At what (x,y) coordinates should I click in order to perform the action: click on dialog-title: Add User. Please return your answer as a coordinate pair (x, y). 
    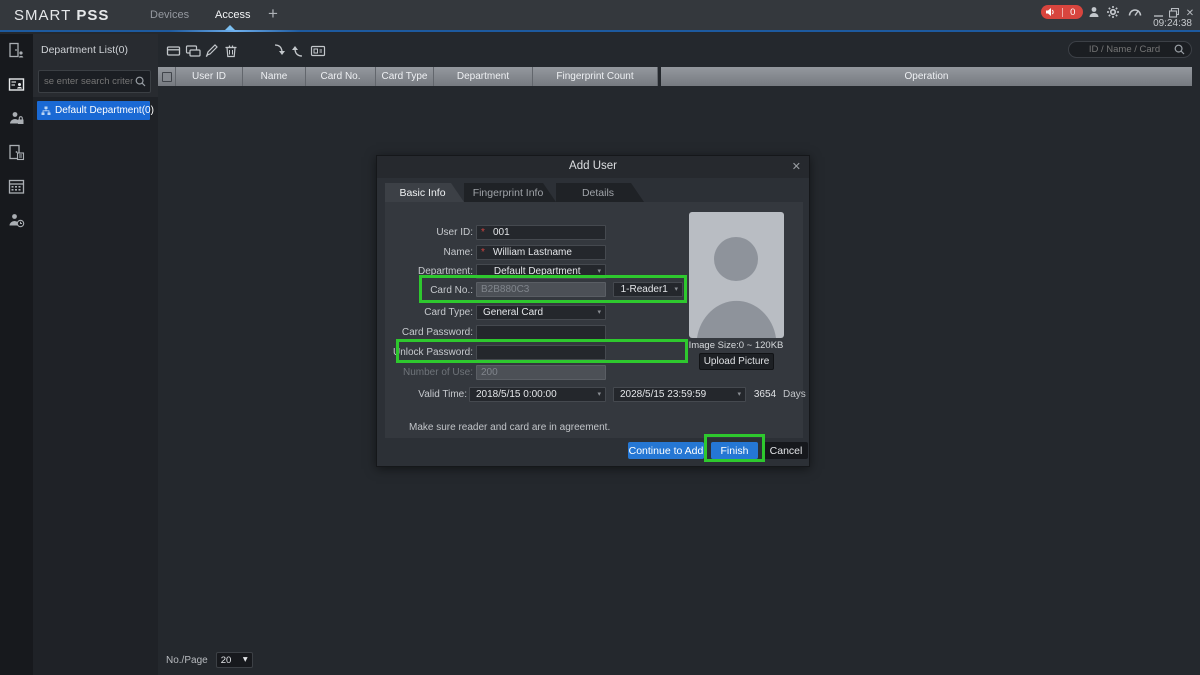
    Looking at the image, I should click on (593, 166).